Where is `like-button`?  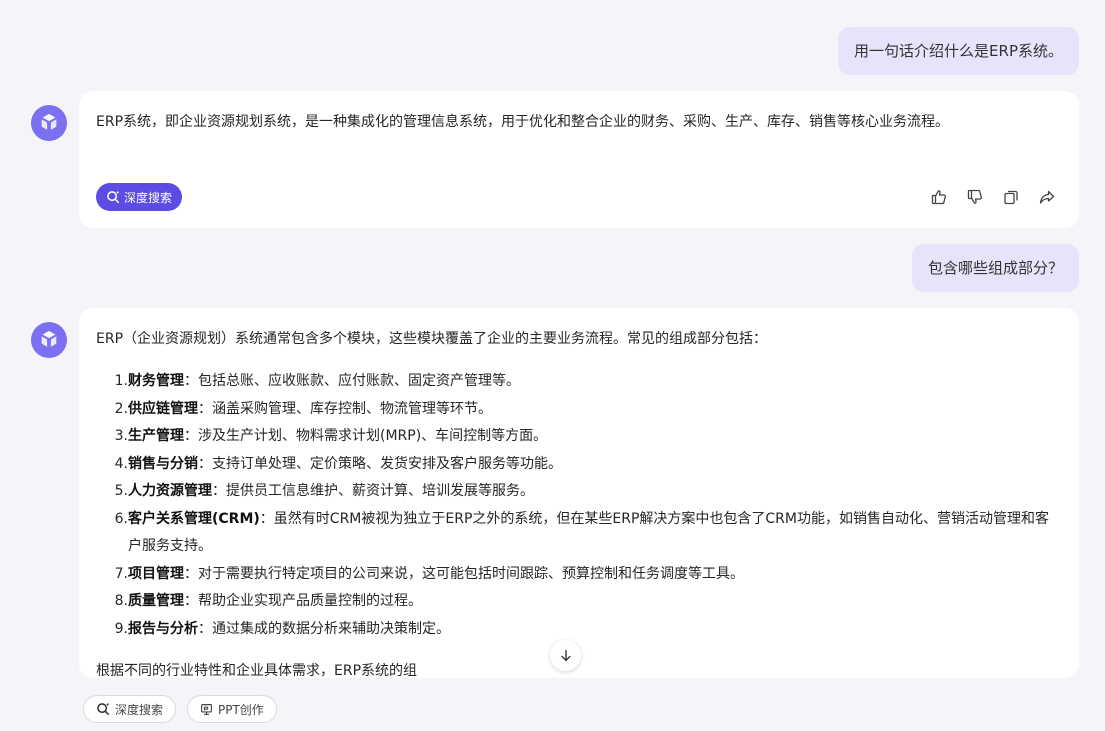
like-button is located at coordinates (939, 197).